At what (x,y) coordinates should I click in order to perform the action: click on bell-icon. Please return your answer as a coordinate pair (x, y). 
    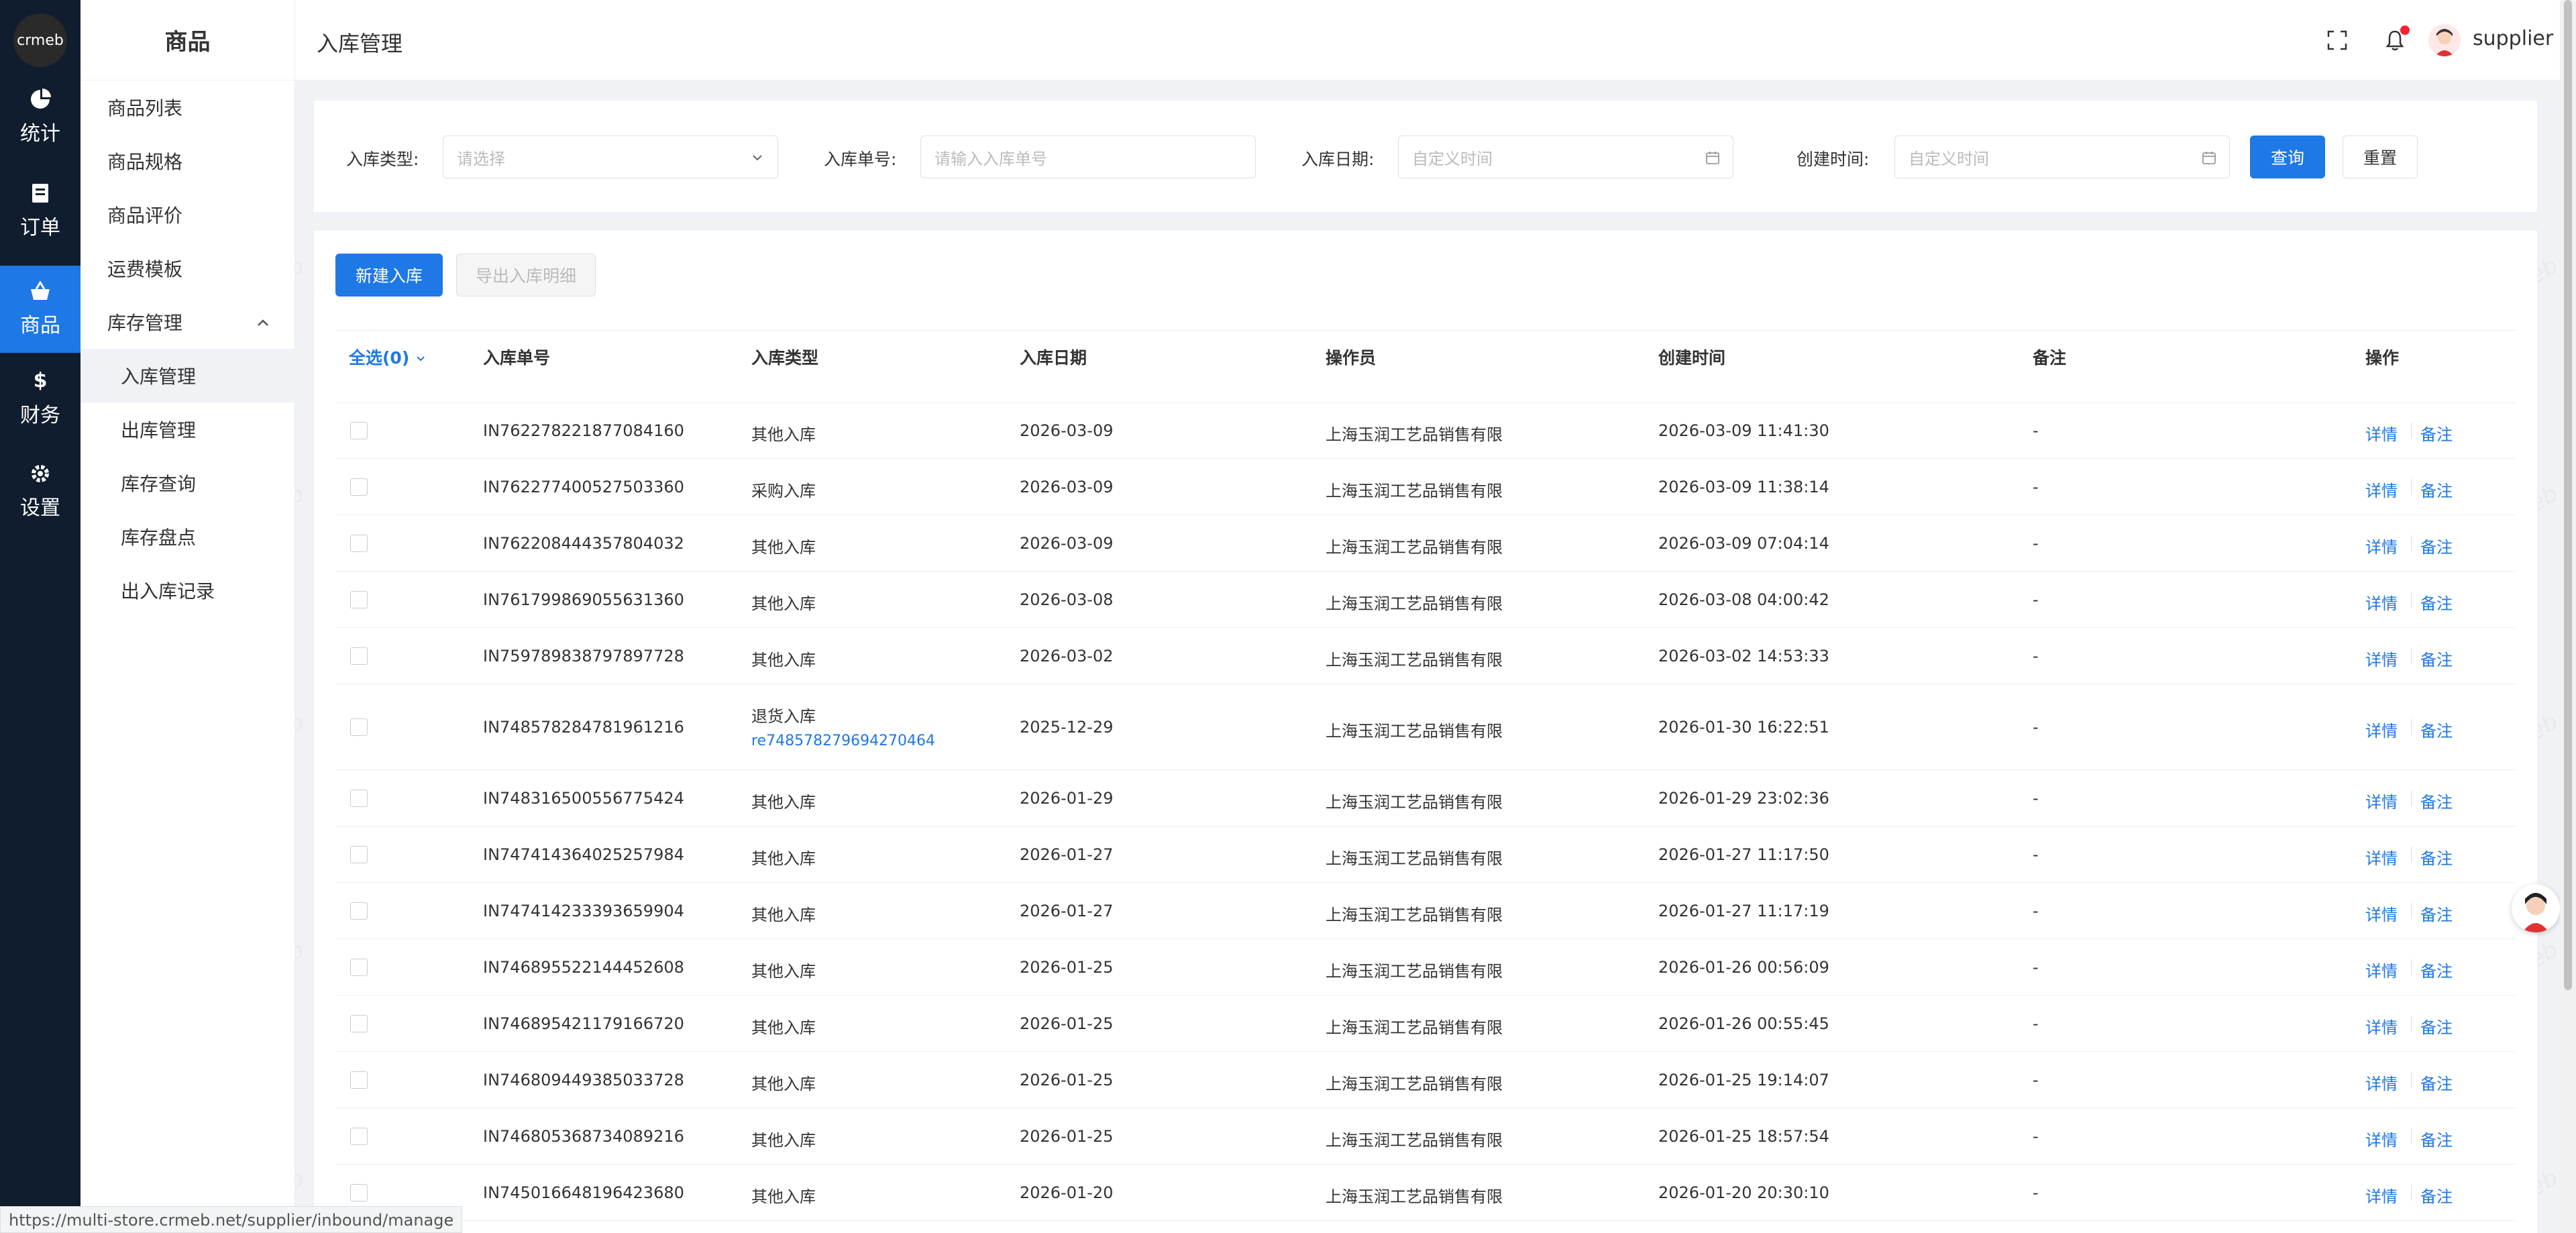
    Looking at the image, I should click on (2395, 39).